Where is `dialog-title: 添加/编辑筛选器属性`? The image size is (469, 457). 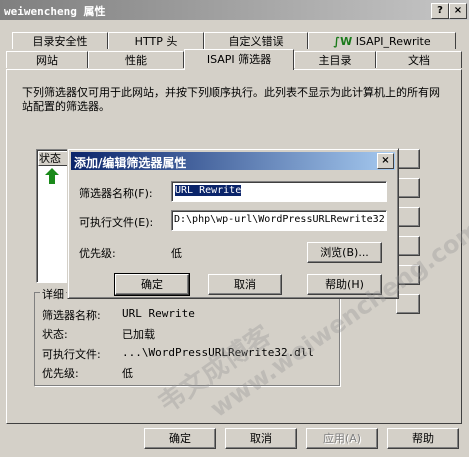 dialog-title: 添加/编辑筛选器属性 is located at coordinates (130, 163).